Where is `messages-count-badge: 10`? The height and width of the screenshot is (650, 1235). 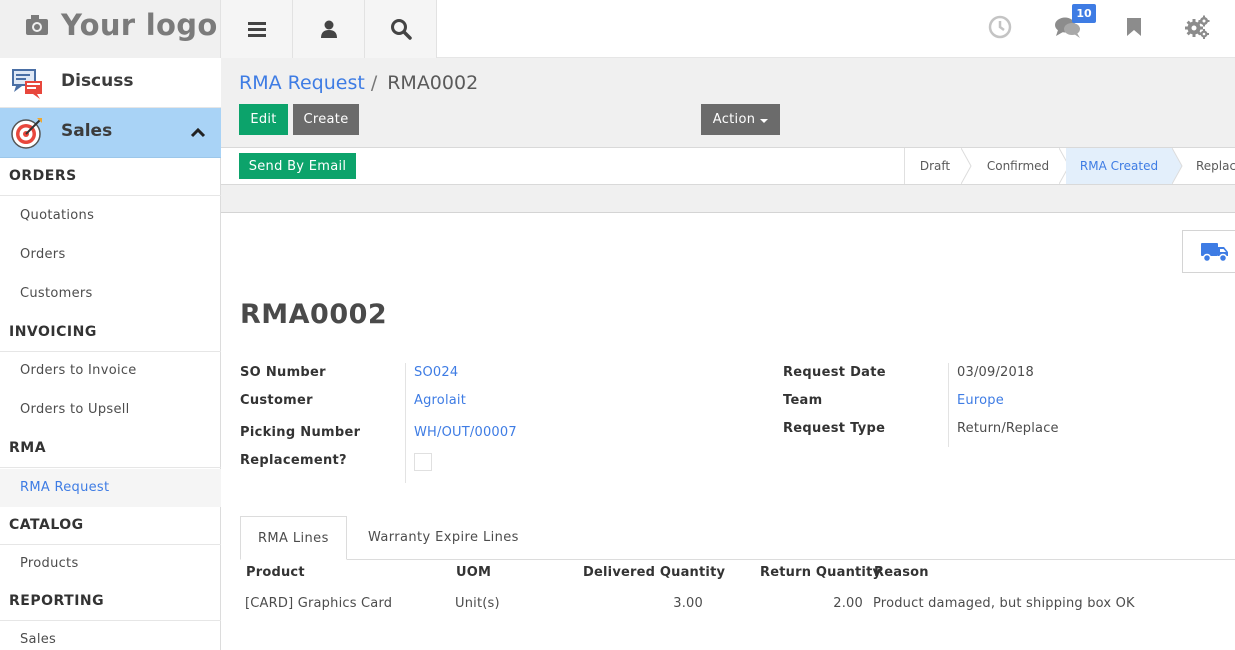
messages-count-badge: 10 is located at coordinates (1084, 13).